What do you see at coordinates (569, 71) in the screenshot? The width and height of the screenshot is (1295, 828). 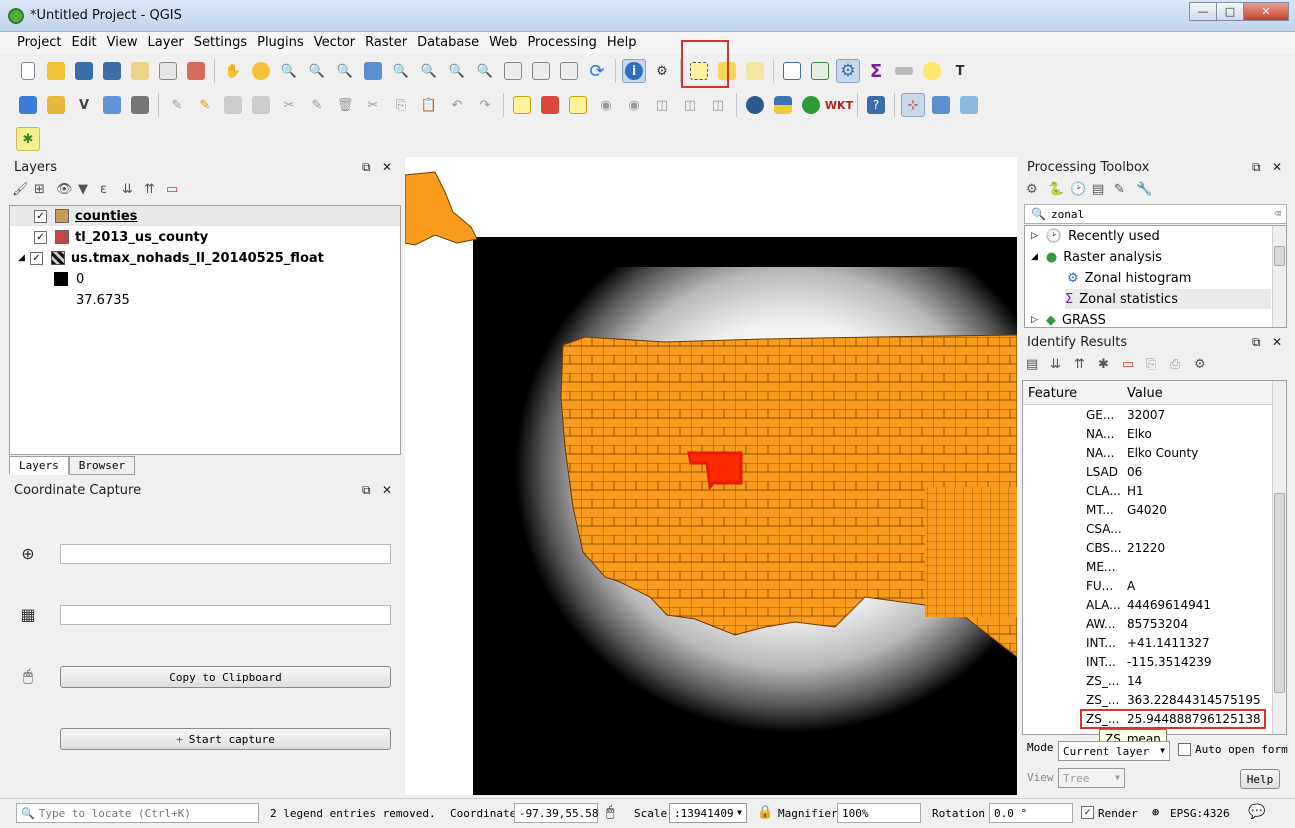 I see `show-bookmarks-icon` at bounding box center [569, 71].